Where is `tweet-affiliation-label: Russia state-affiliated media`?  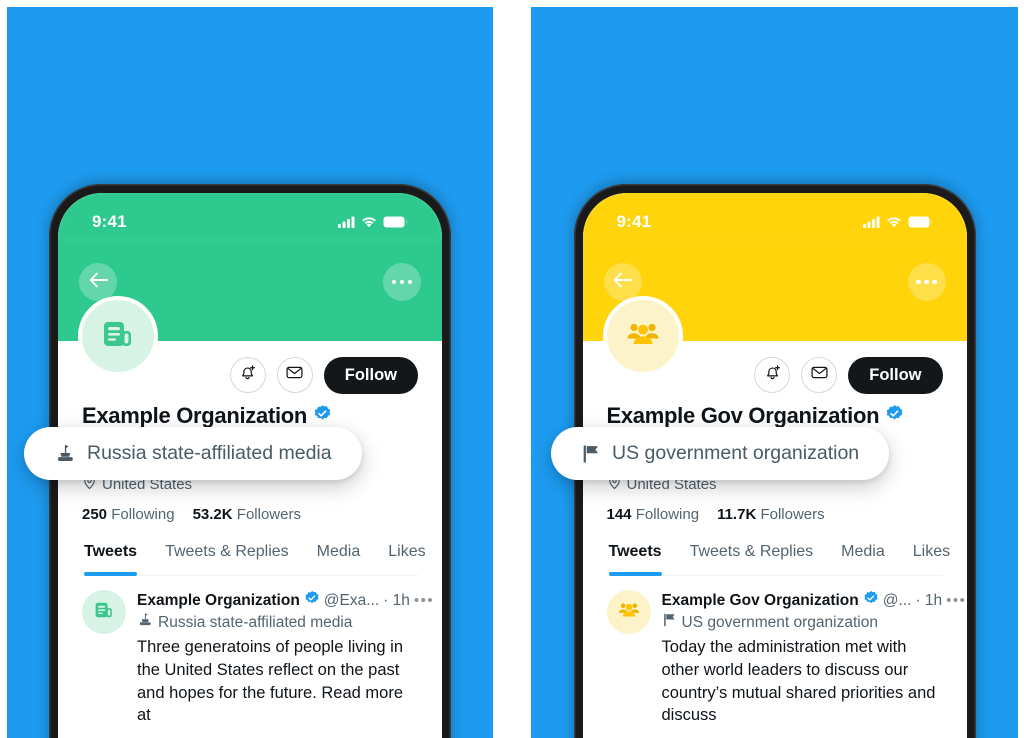
tweet-affiliation-label: Russia state-affiliated media is located at coordinates (277, 622).